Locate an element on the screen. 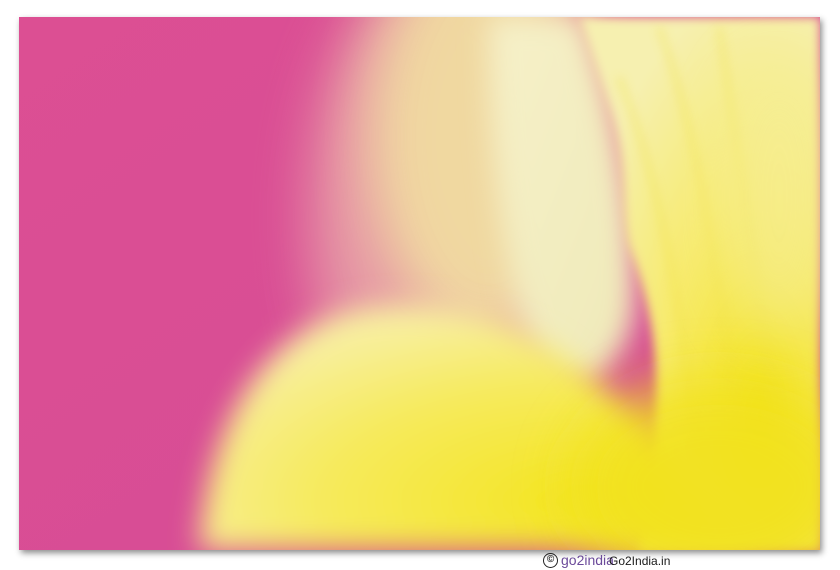  copyright-watermark: © go2india Go2India.in is located at coordinates (606, 560).